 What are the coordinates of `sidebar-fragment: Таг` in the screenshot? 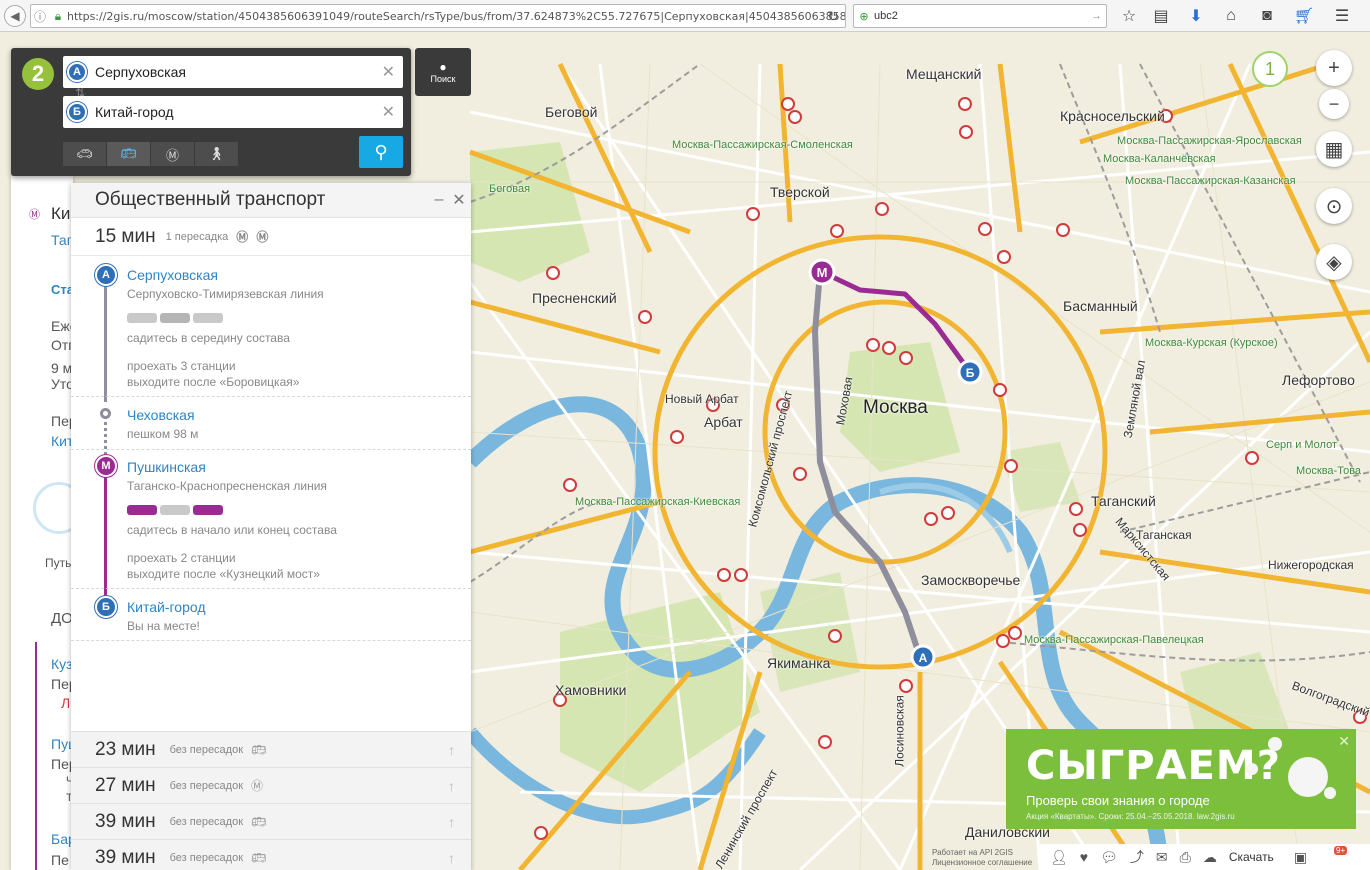 It's located at (61, 240).